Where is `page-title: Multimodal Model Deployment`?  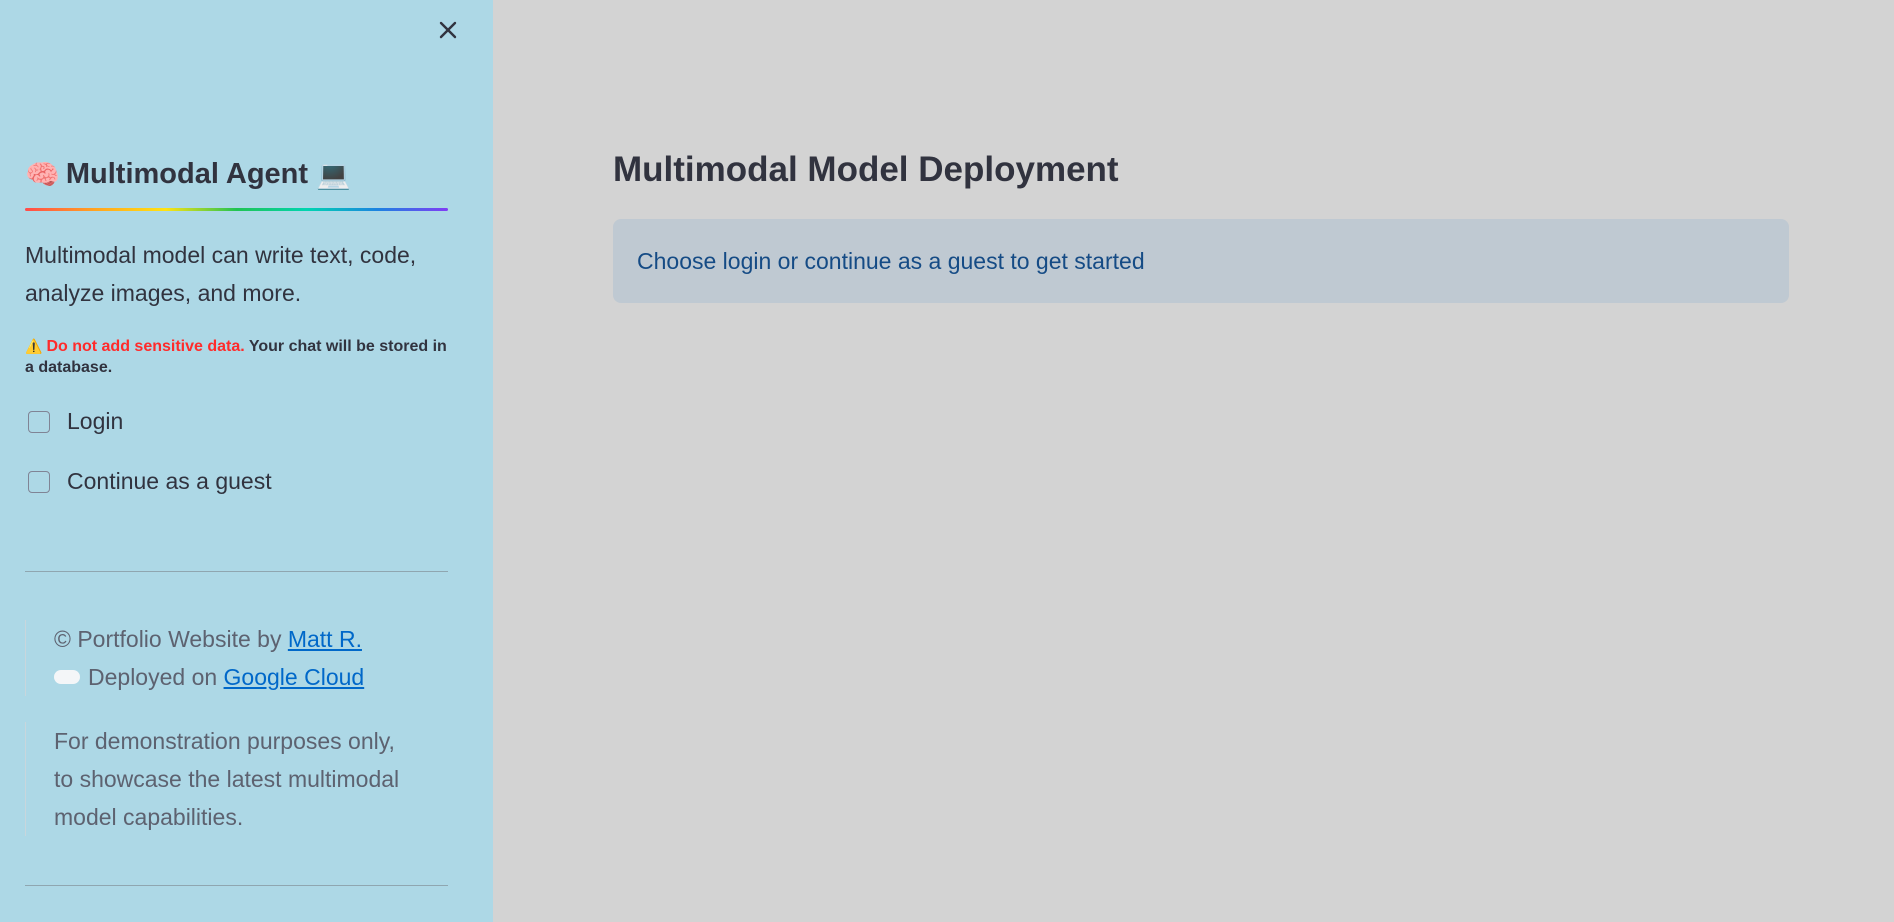
page-title: Multimodal Model Deployment is located at coordinates (866, 169).